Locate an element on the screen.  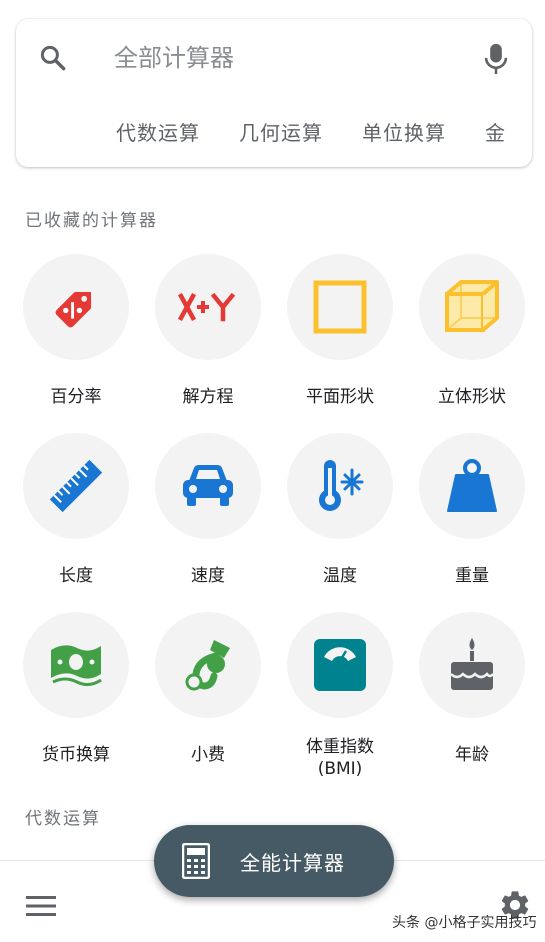
tip-hand-icon is located at coordinates (207, 665).